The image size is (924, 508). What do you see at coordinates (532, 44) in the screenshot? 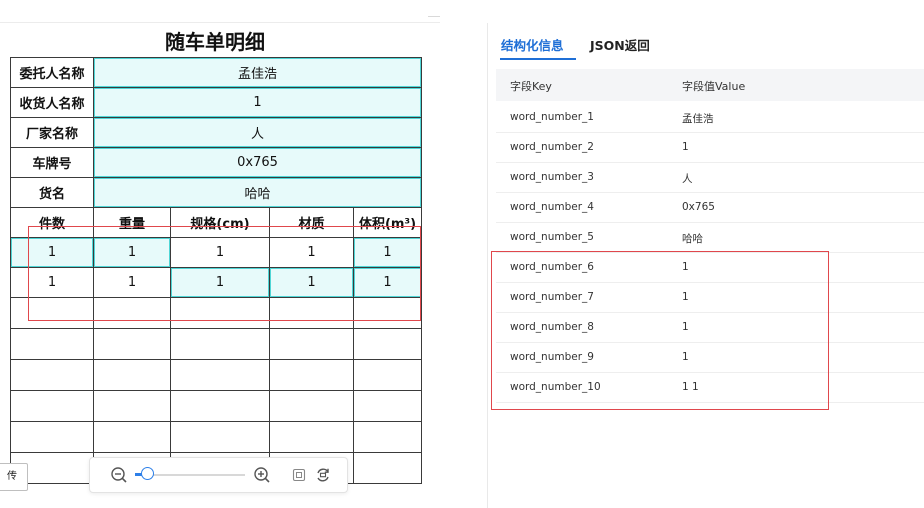
I see `tab-structured-info: 结构化信息` at bounding box center [532, 44].